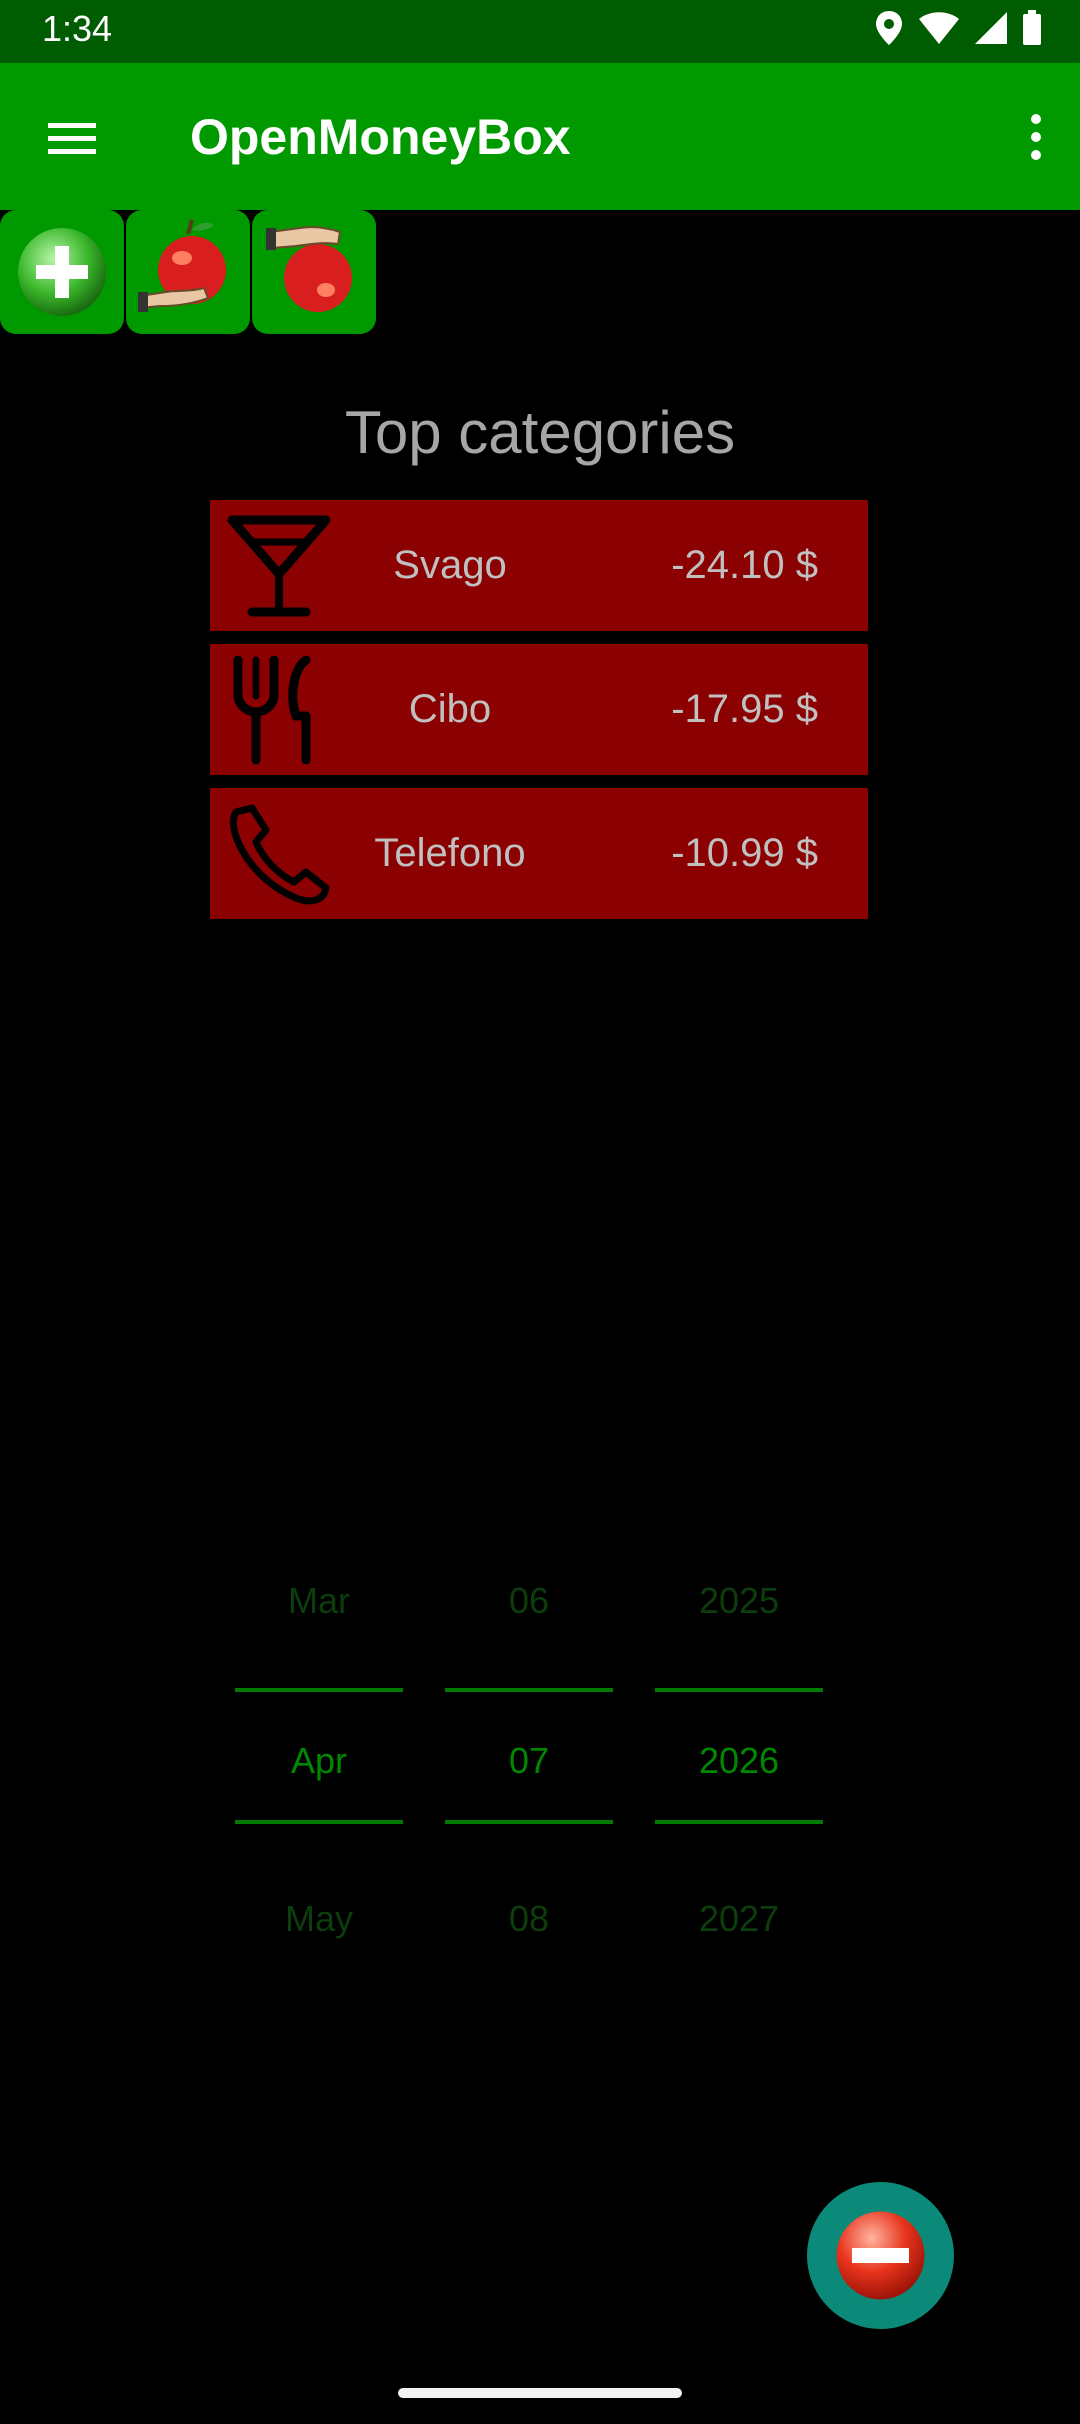 This screenshot has height=2424, width=1080. I want to click on day-current: 07, so click(529, 1761).